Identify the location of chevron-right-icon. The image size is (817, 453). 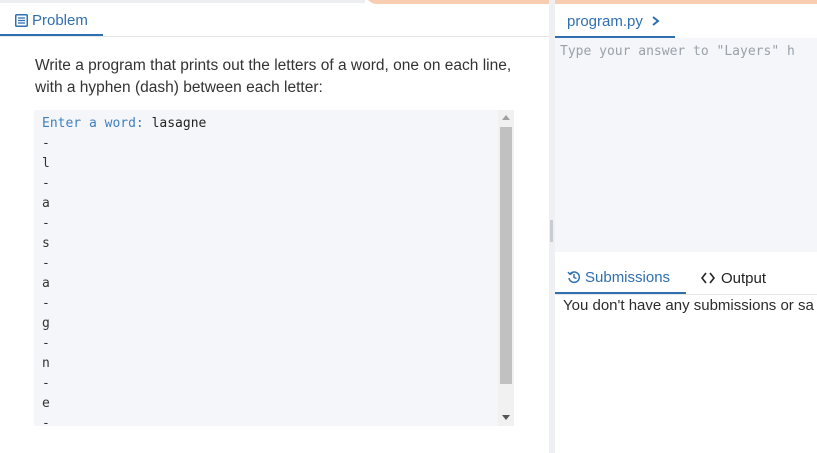
(656, 21).